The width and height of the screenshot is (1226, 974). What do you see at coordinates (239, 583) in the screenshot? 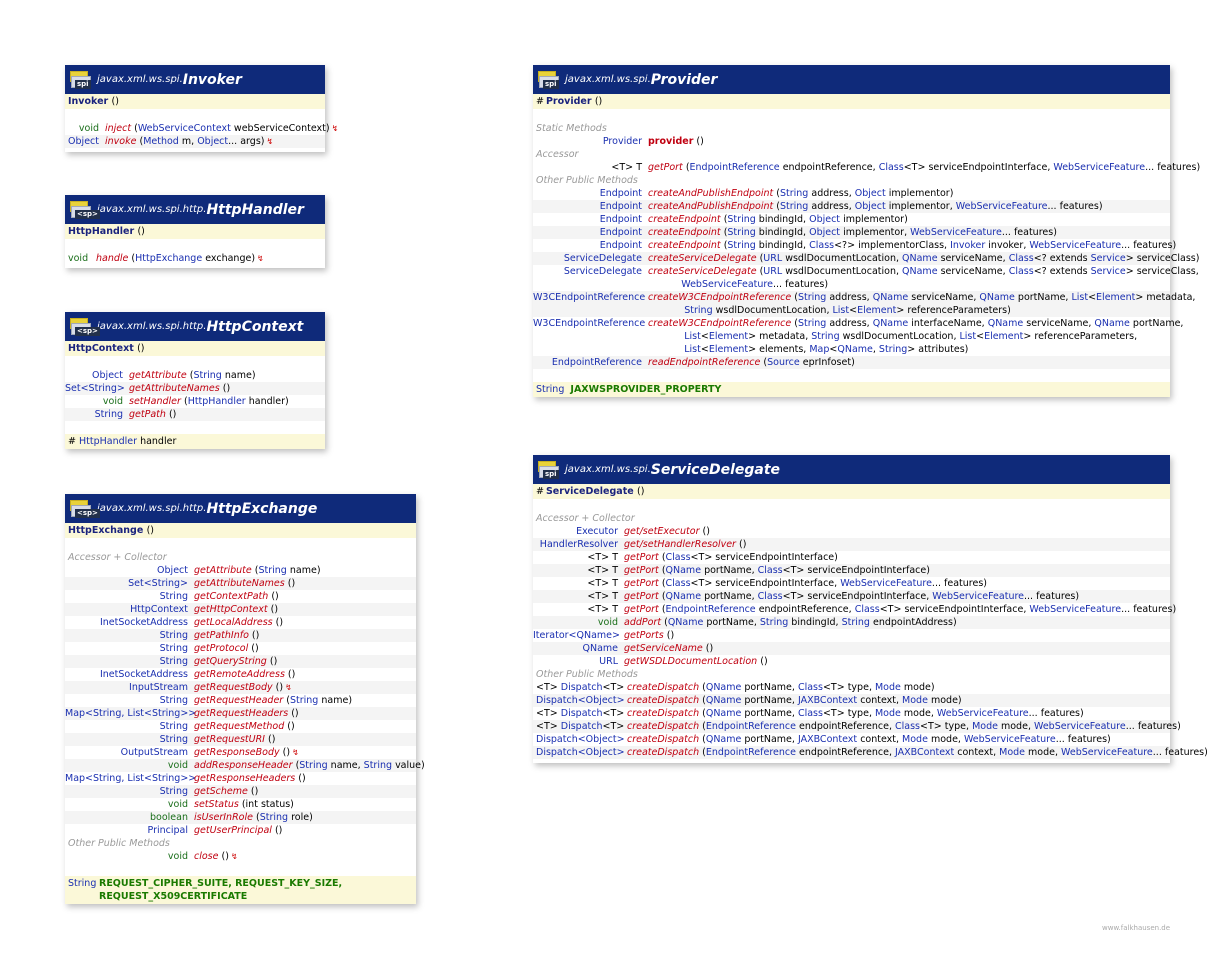
I see `method-name: getAttributeNames` at bounding box center [239, 583].